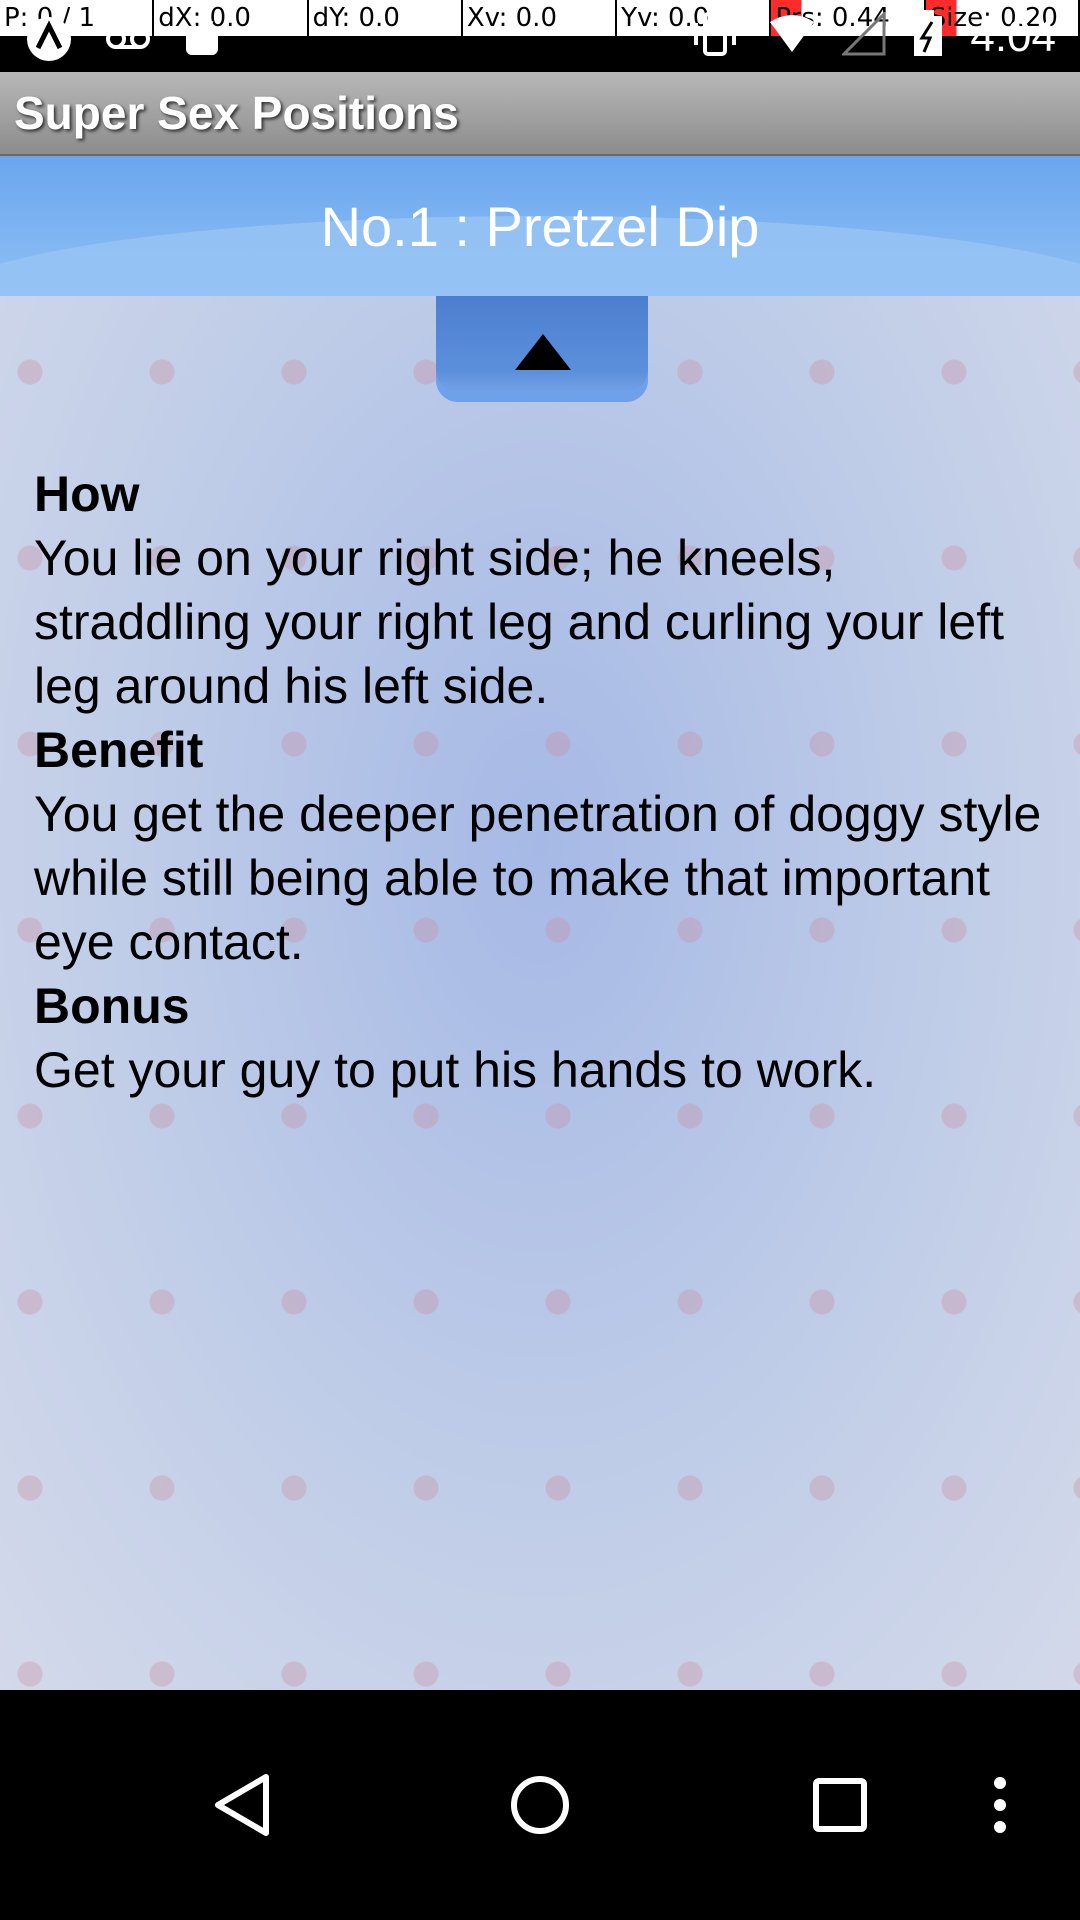 Image resolution: width=1080 pixels, height=1920 pixels. Describe the element at coordinates (236, 113) in the screenshot. I see `app-title: Super Sex Positions` at that location.